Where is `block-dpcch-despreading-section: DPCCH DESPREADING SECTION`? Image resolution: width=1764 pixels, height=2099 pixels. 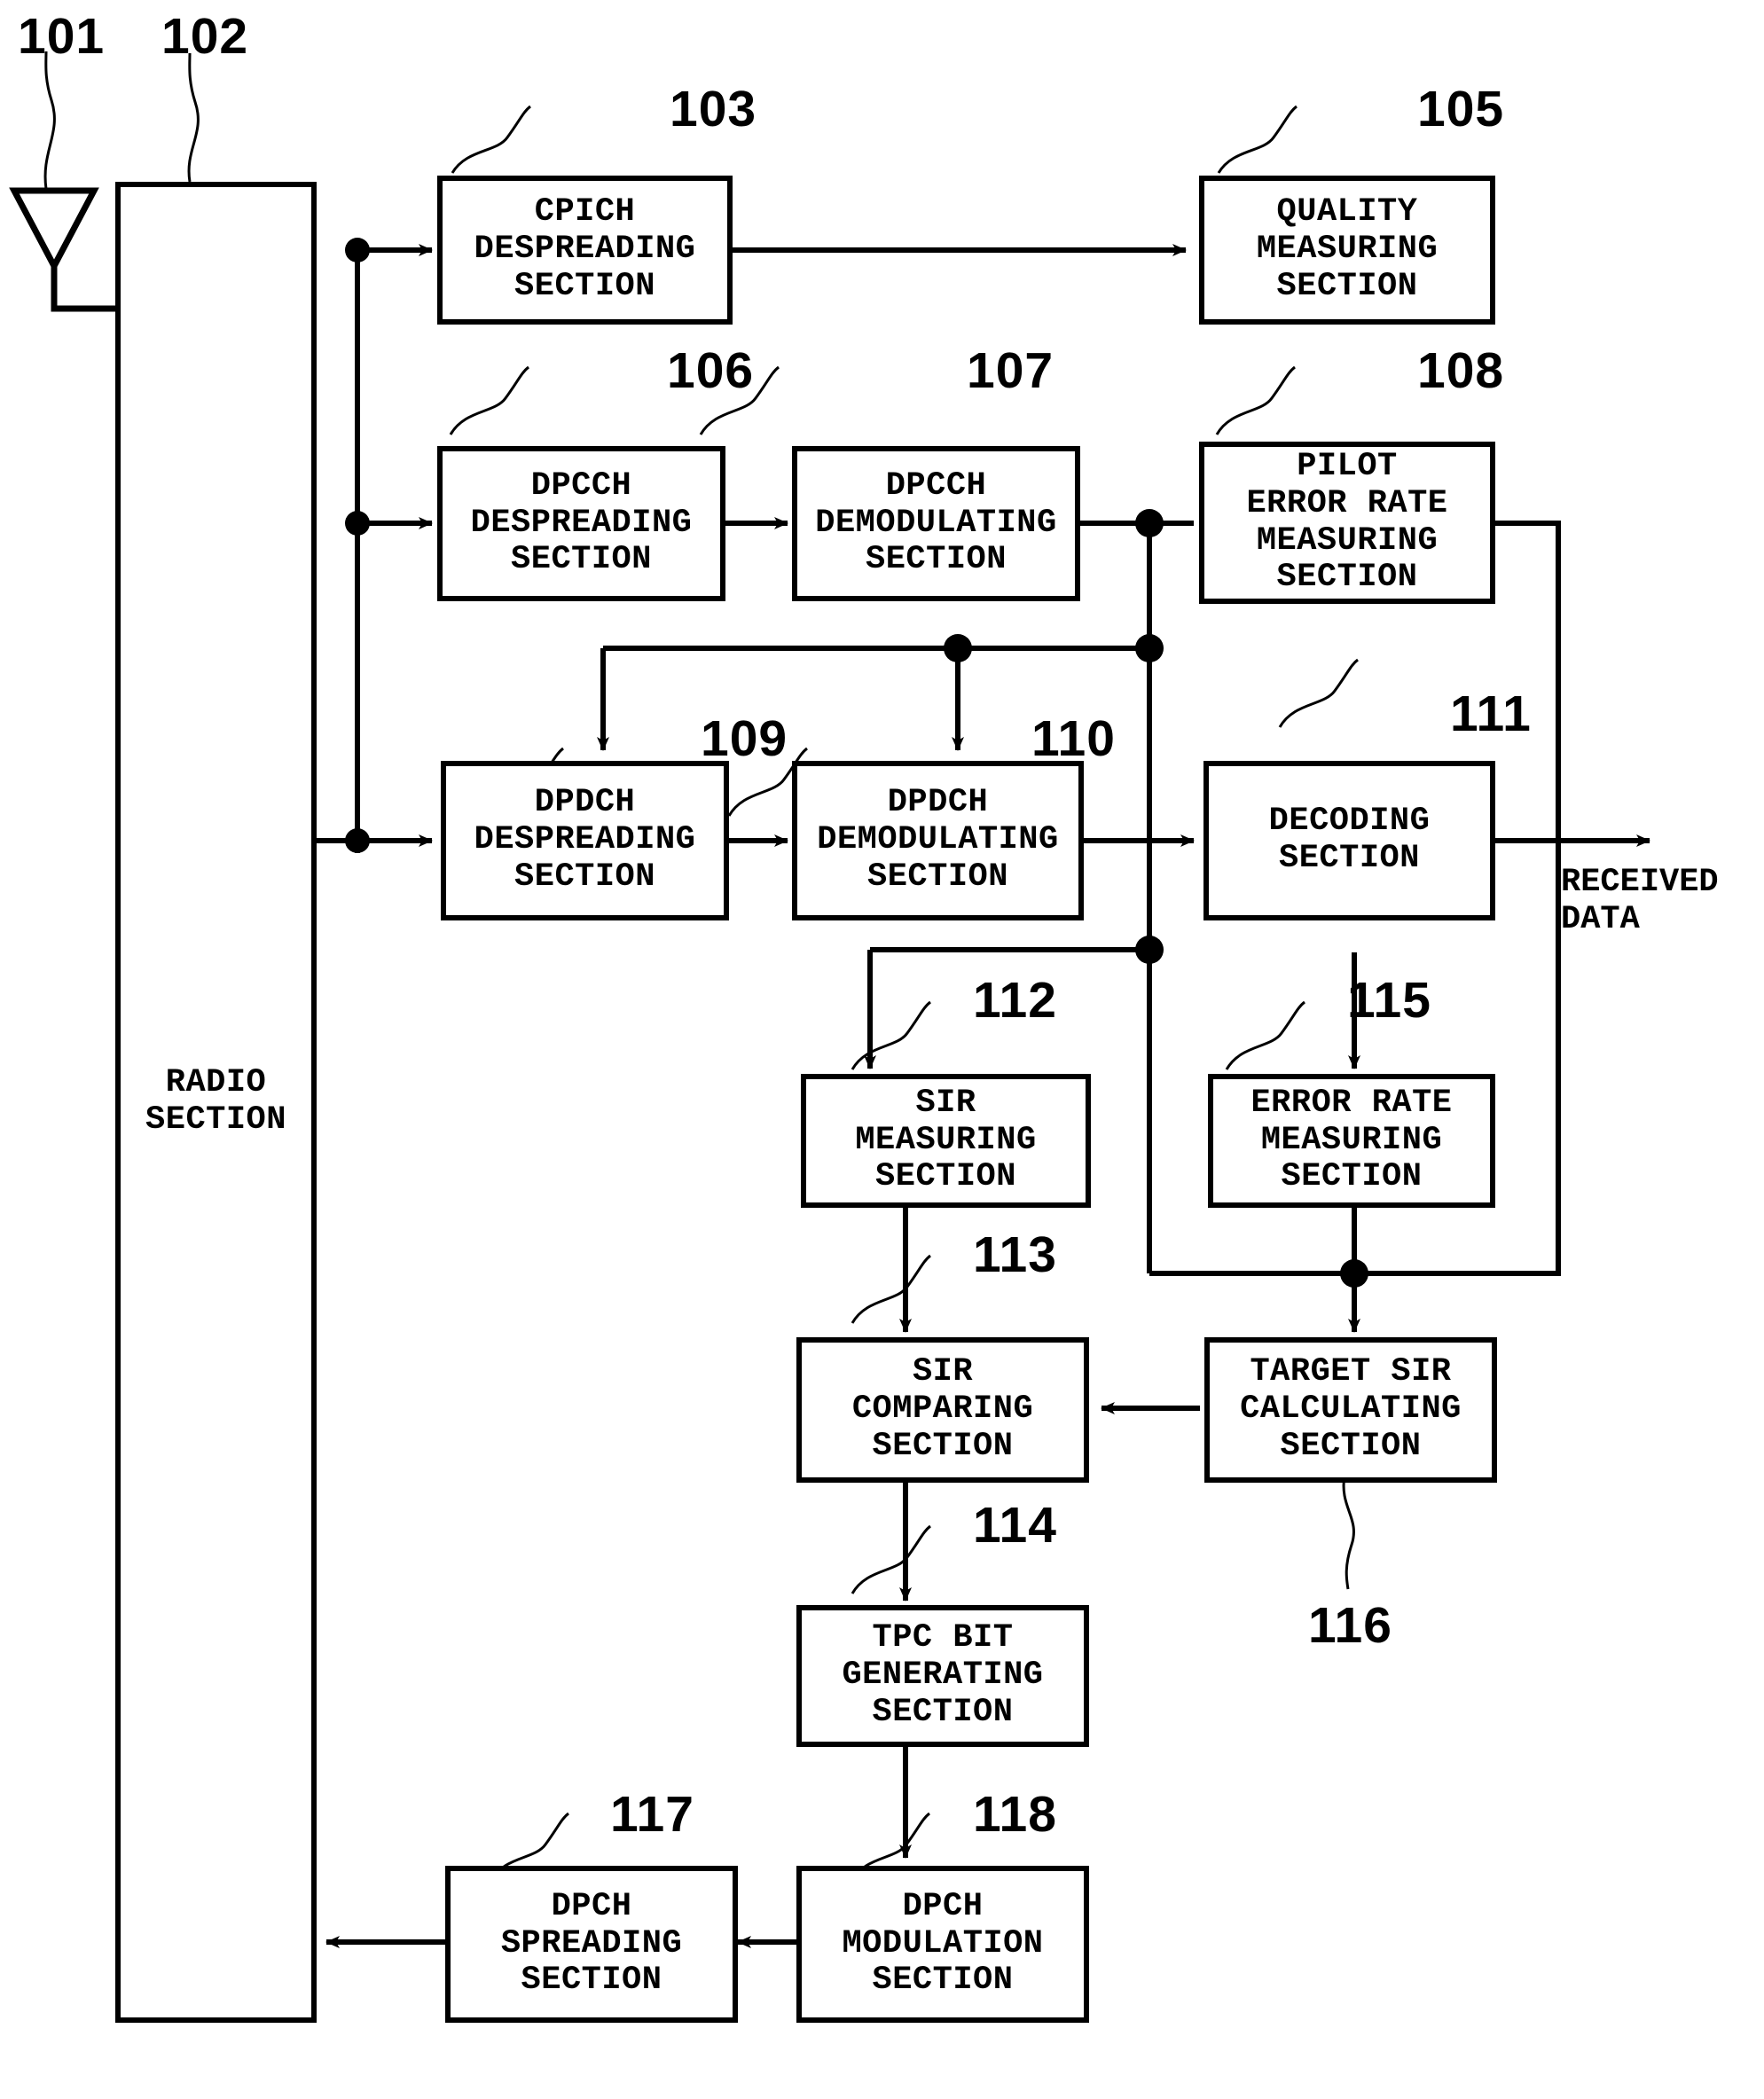
block-dpcch-despreading-section: DPCCH DESPREADING SECTION is located at coordinates (581, 523).